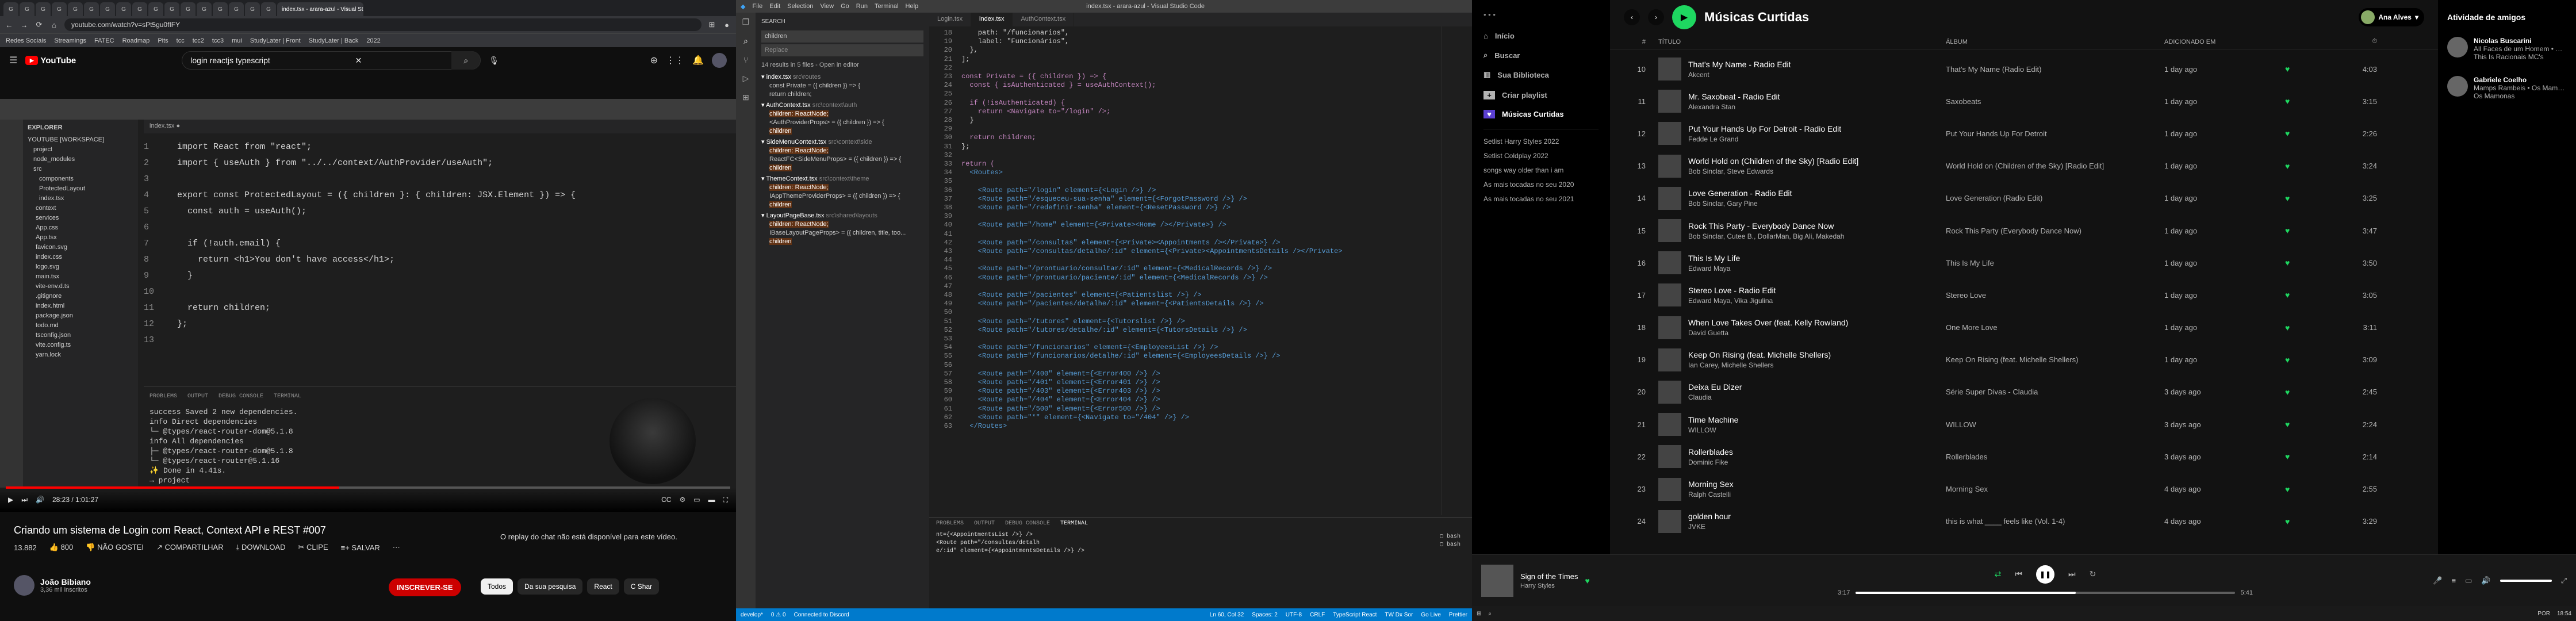 This screenshot has width=2576, height=621. Describe the element at coordinates (2045, 574) in the screenshot. I see `pause-button: ❚❚` at that location.